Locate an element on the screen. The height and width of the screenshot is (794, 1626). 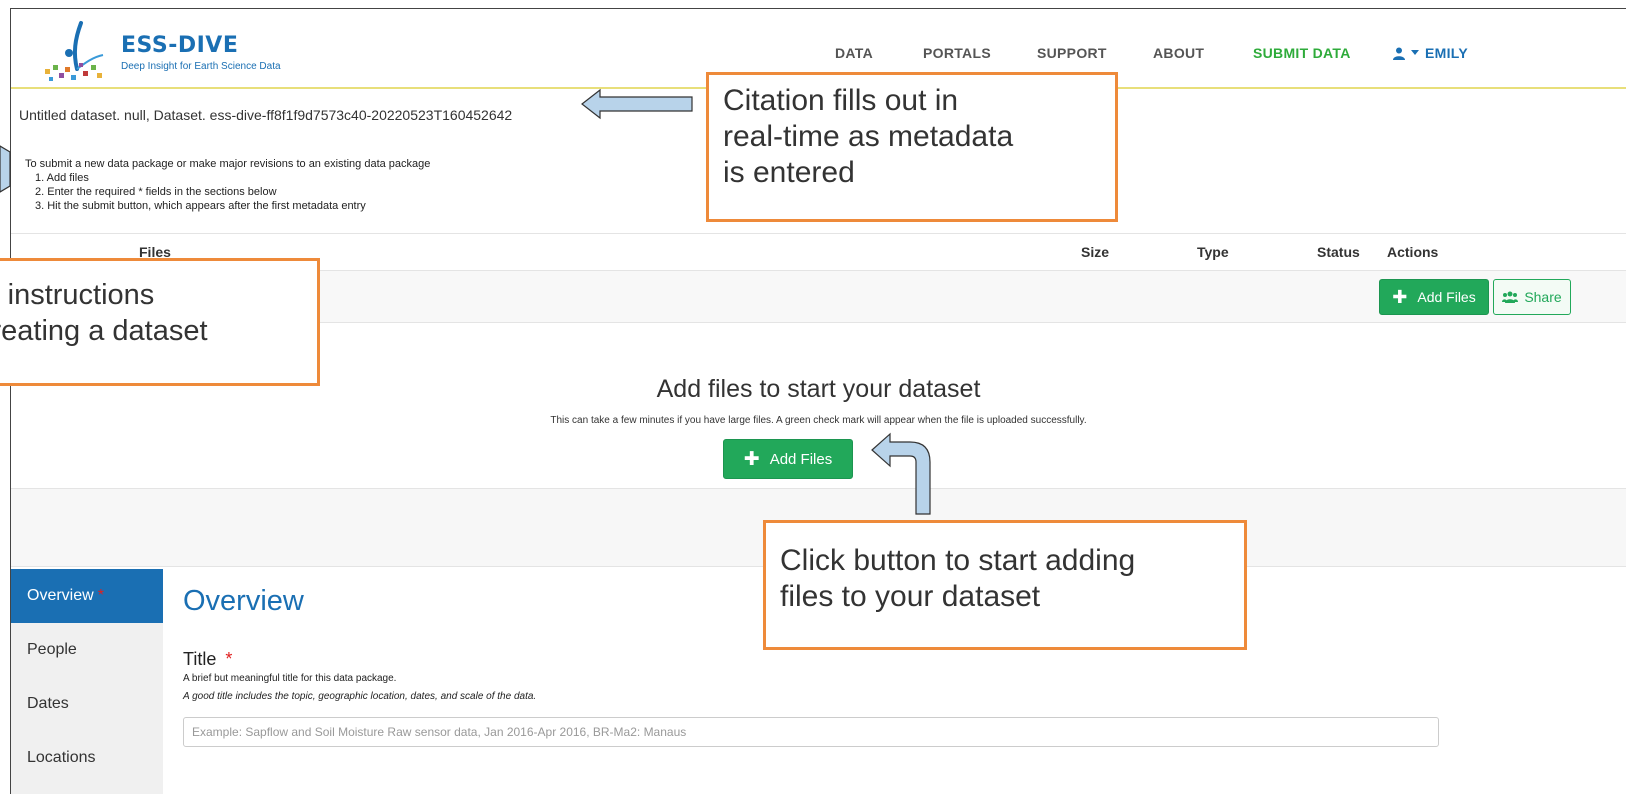
instructions-callout: al instructions creating a dataset is located at coordinates (160, 322).